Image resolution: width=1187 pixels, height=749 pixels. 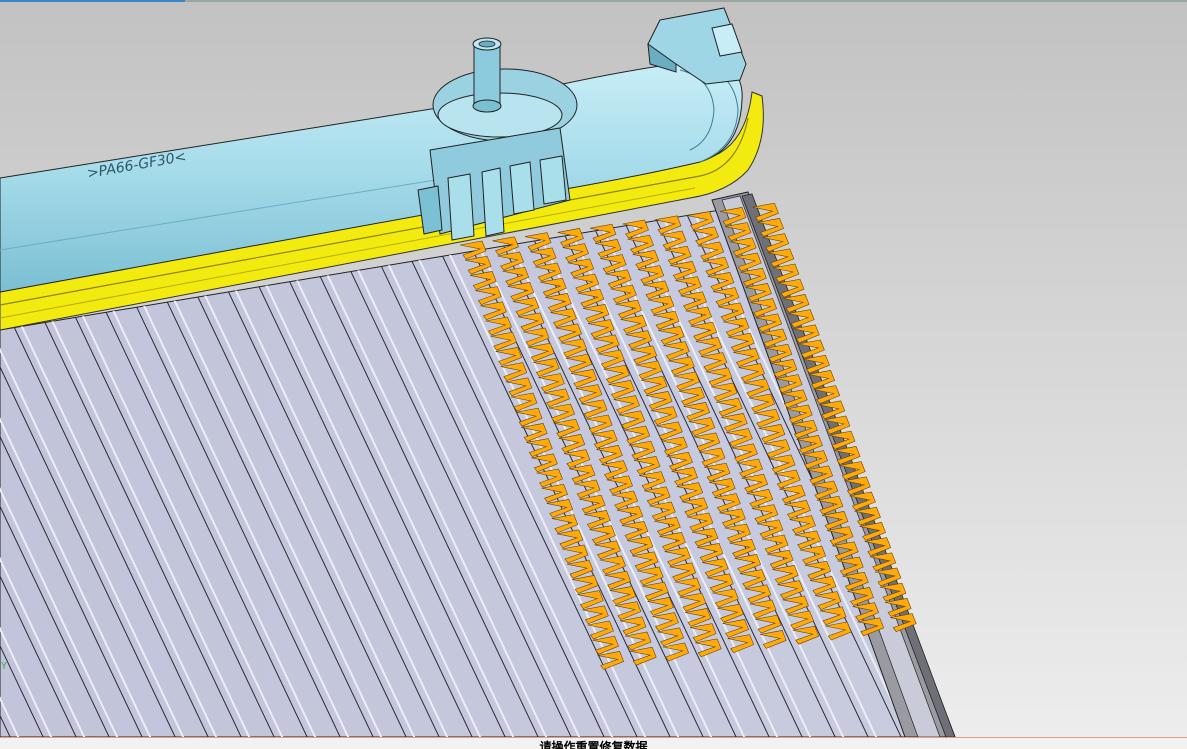 I want to click on top-border, so click(x=593, y=1).